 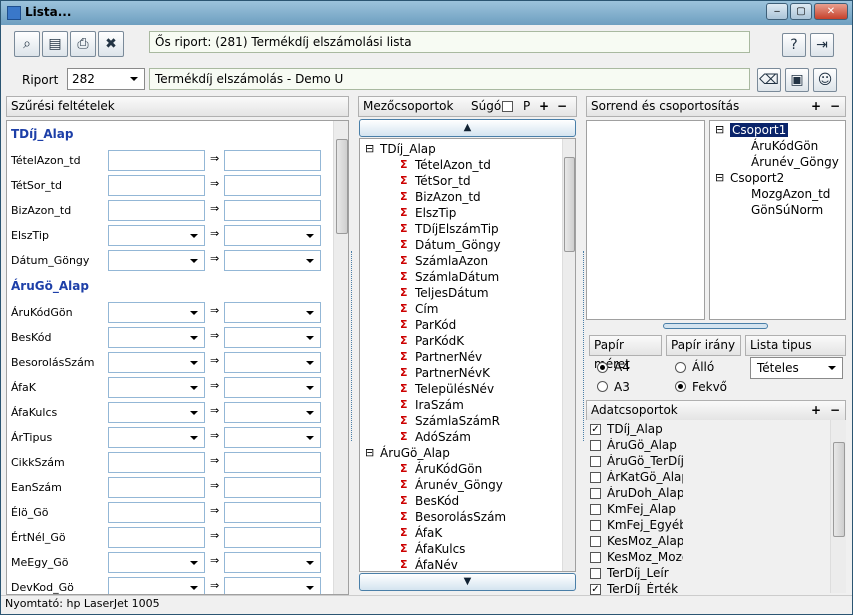 I want to click on sort-item: ÁruKódGön, so click(x=784, y=146).